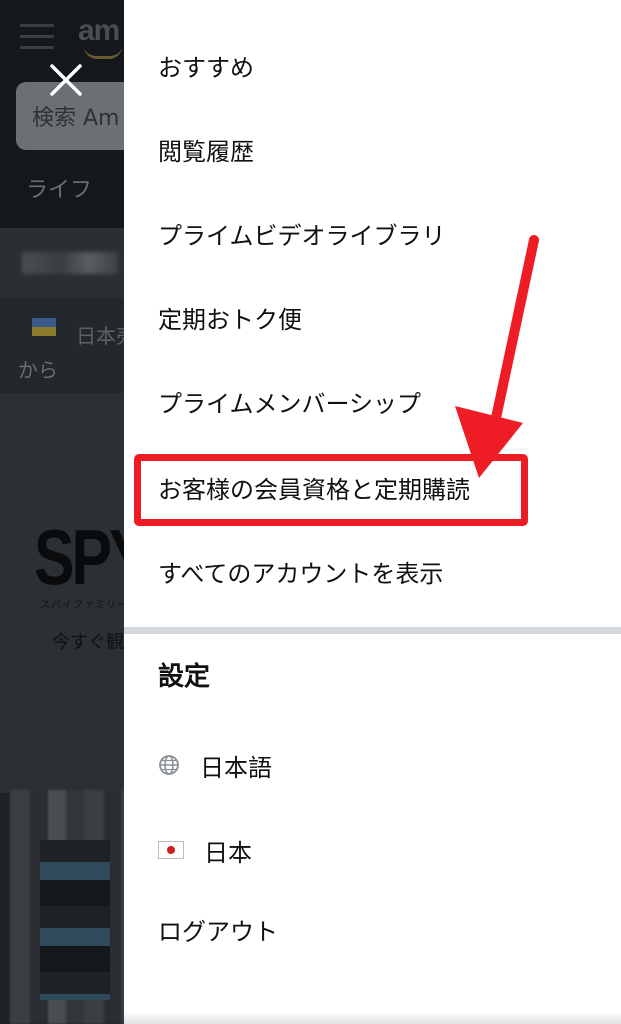 The image size is (621, 1024). Describe the element at coordinates (378, 765) in the screenshot. I see `language-setting: 日本語` at that location.